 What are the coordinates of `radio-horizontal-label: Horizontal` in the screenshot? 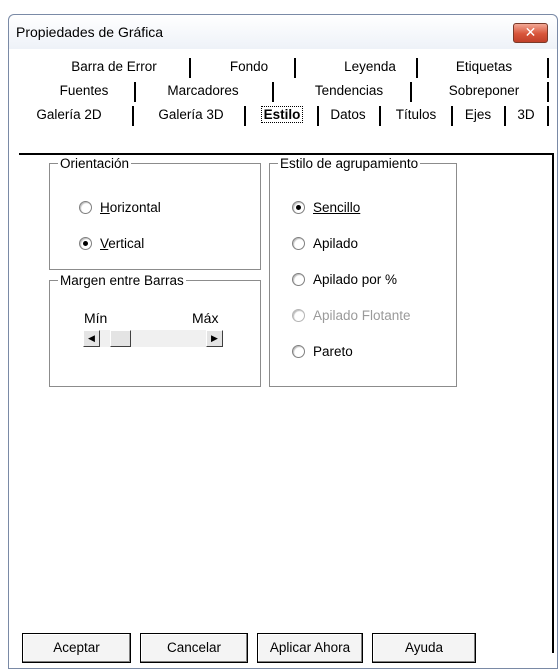 It's located at (130, 207).